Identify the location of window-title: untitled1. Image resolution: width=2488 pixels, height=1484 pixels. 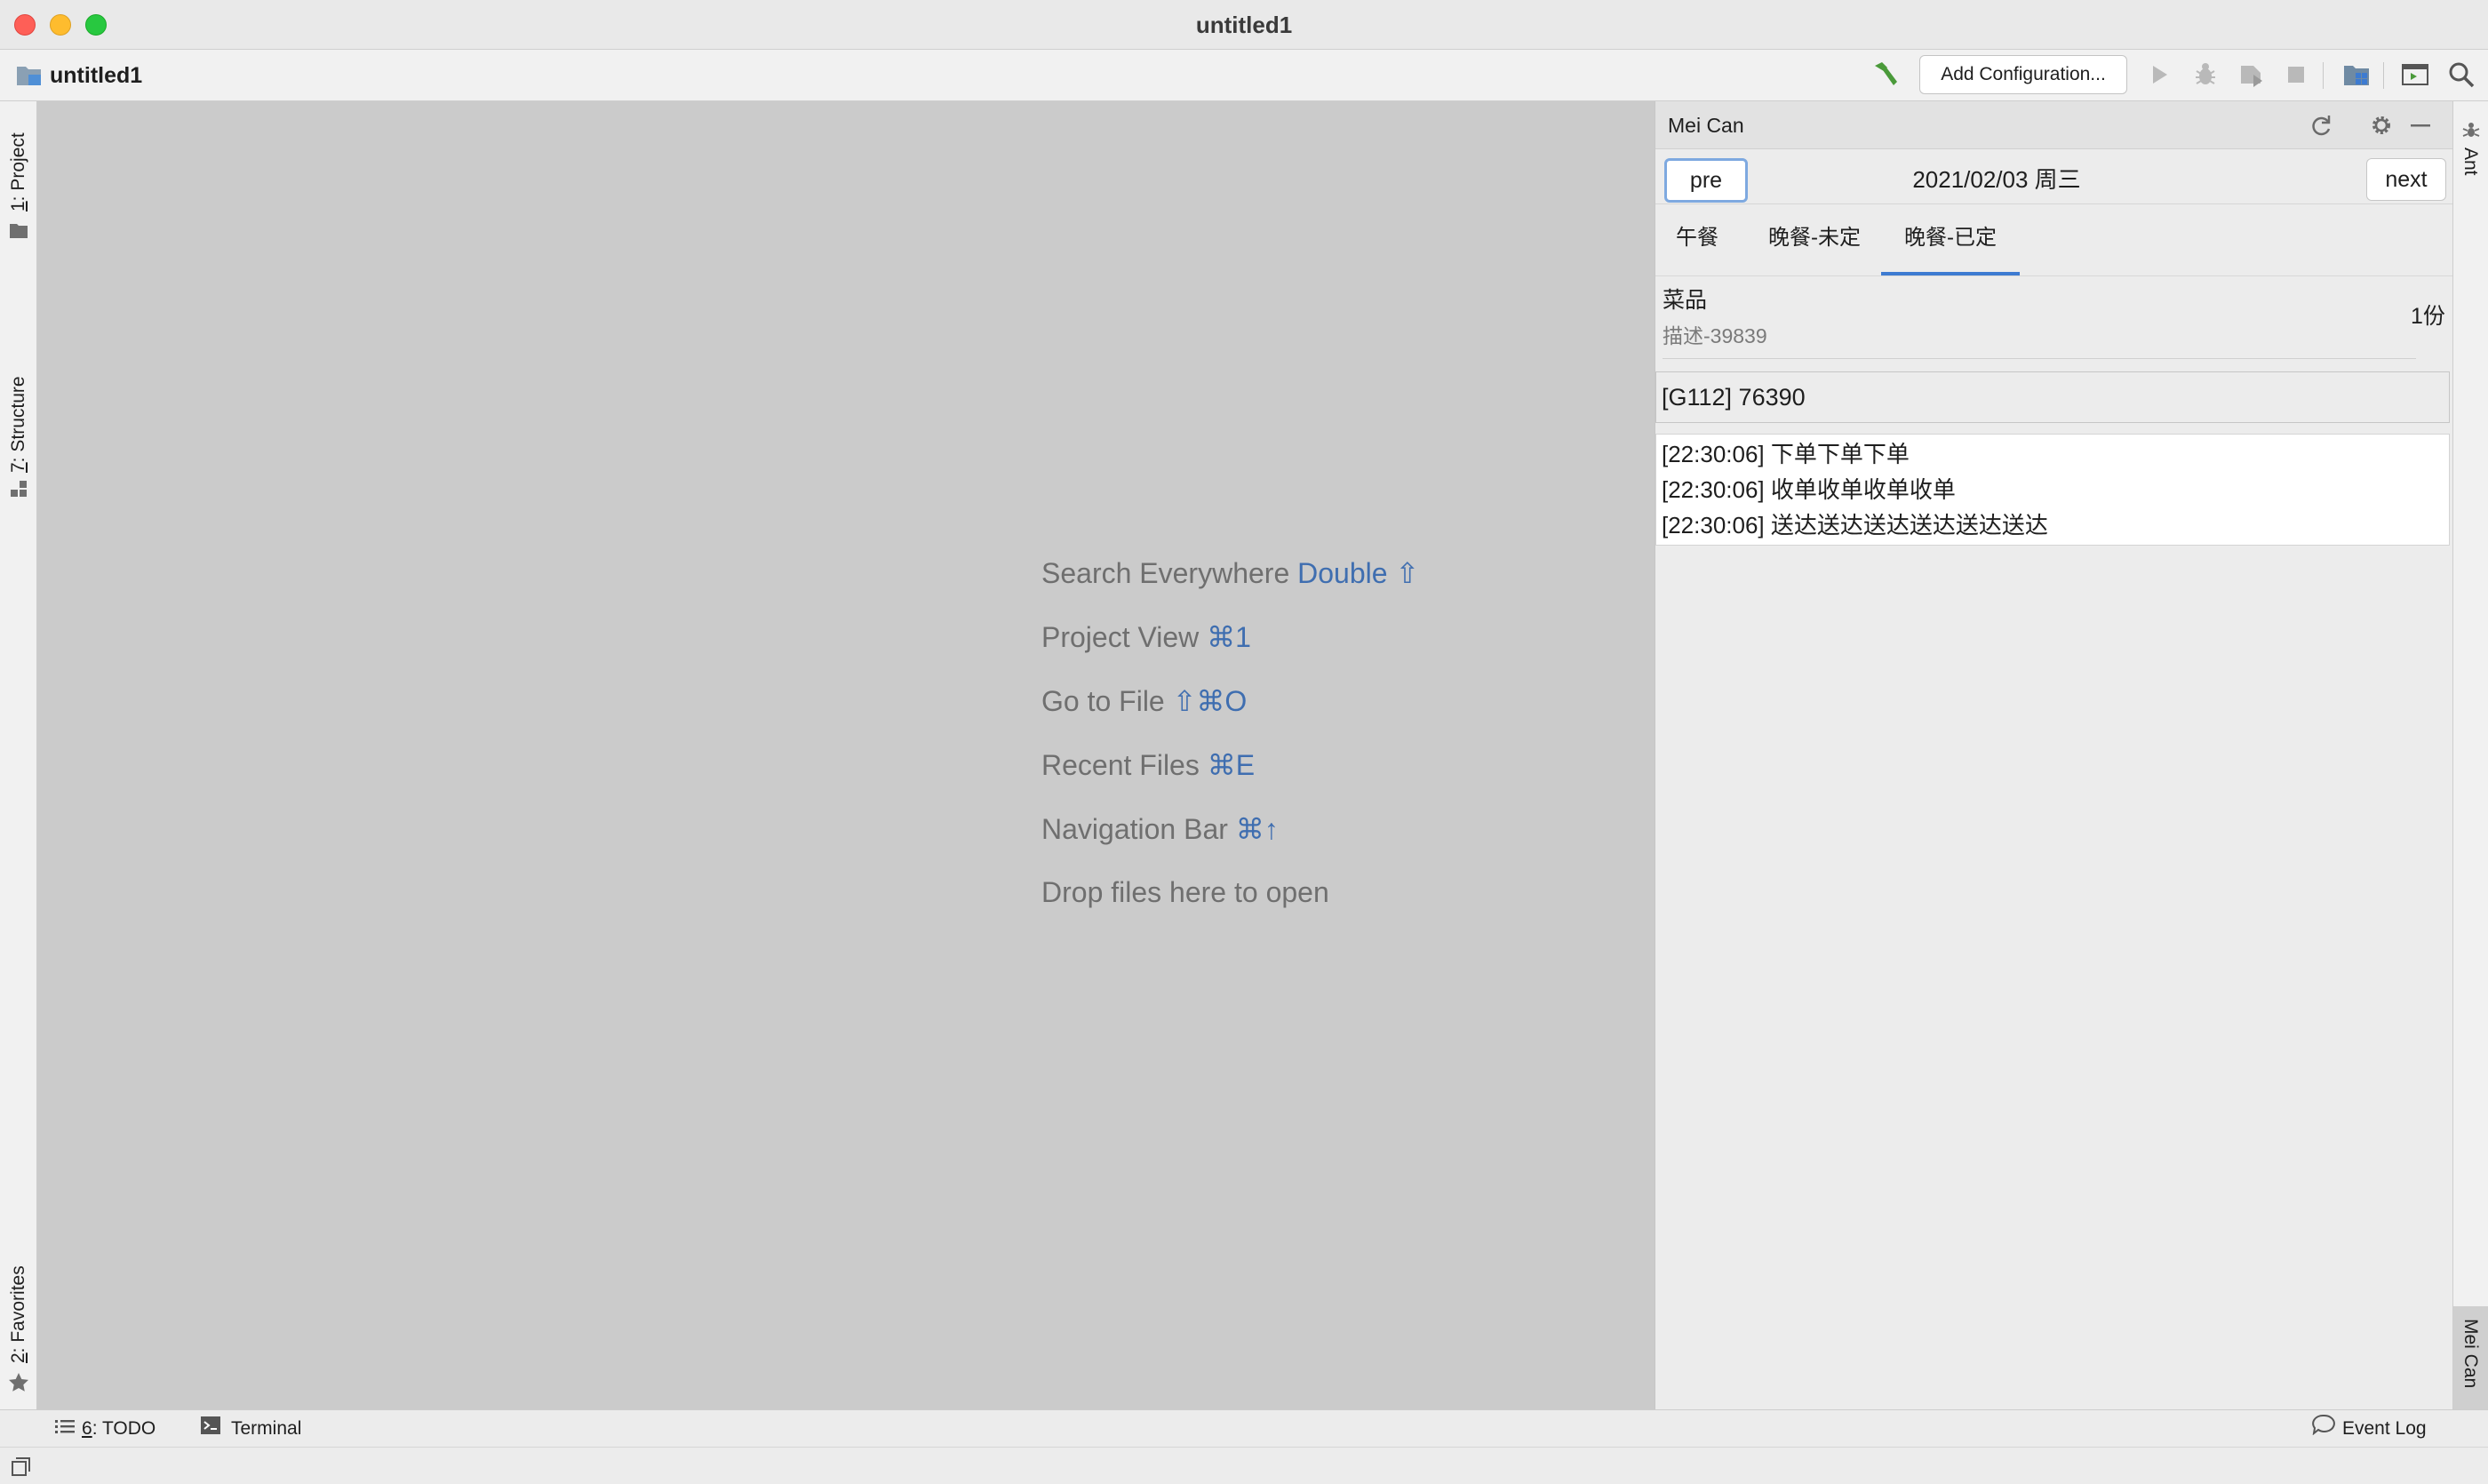
(1244, 25).